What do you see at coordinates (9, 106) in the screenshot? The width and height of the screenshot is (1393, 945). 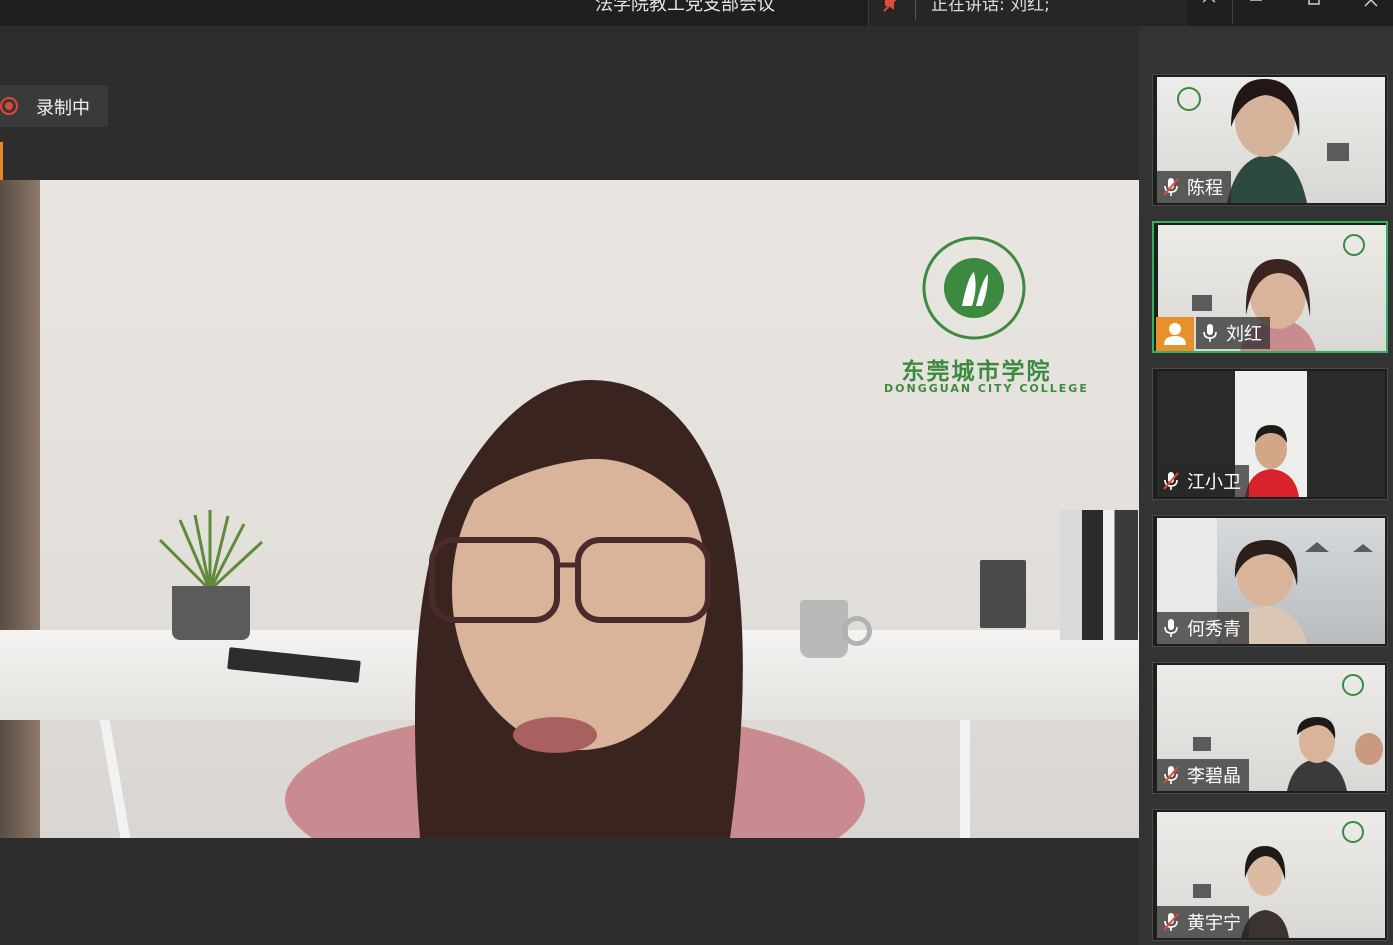 I see `record-icon` at bounding box center [9, 106].